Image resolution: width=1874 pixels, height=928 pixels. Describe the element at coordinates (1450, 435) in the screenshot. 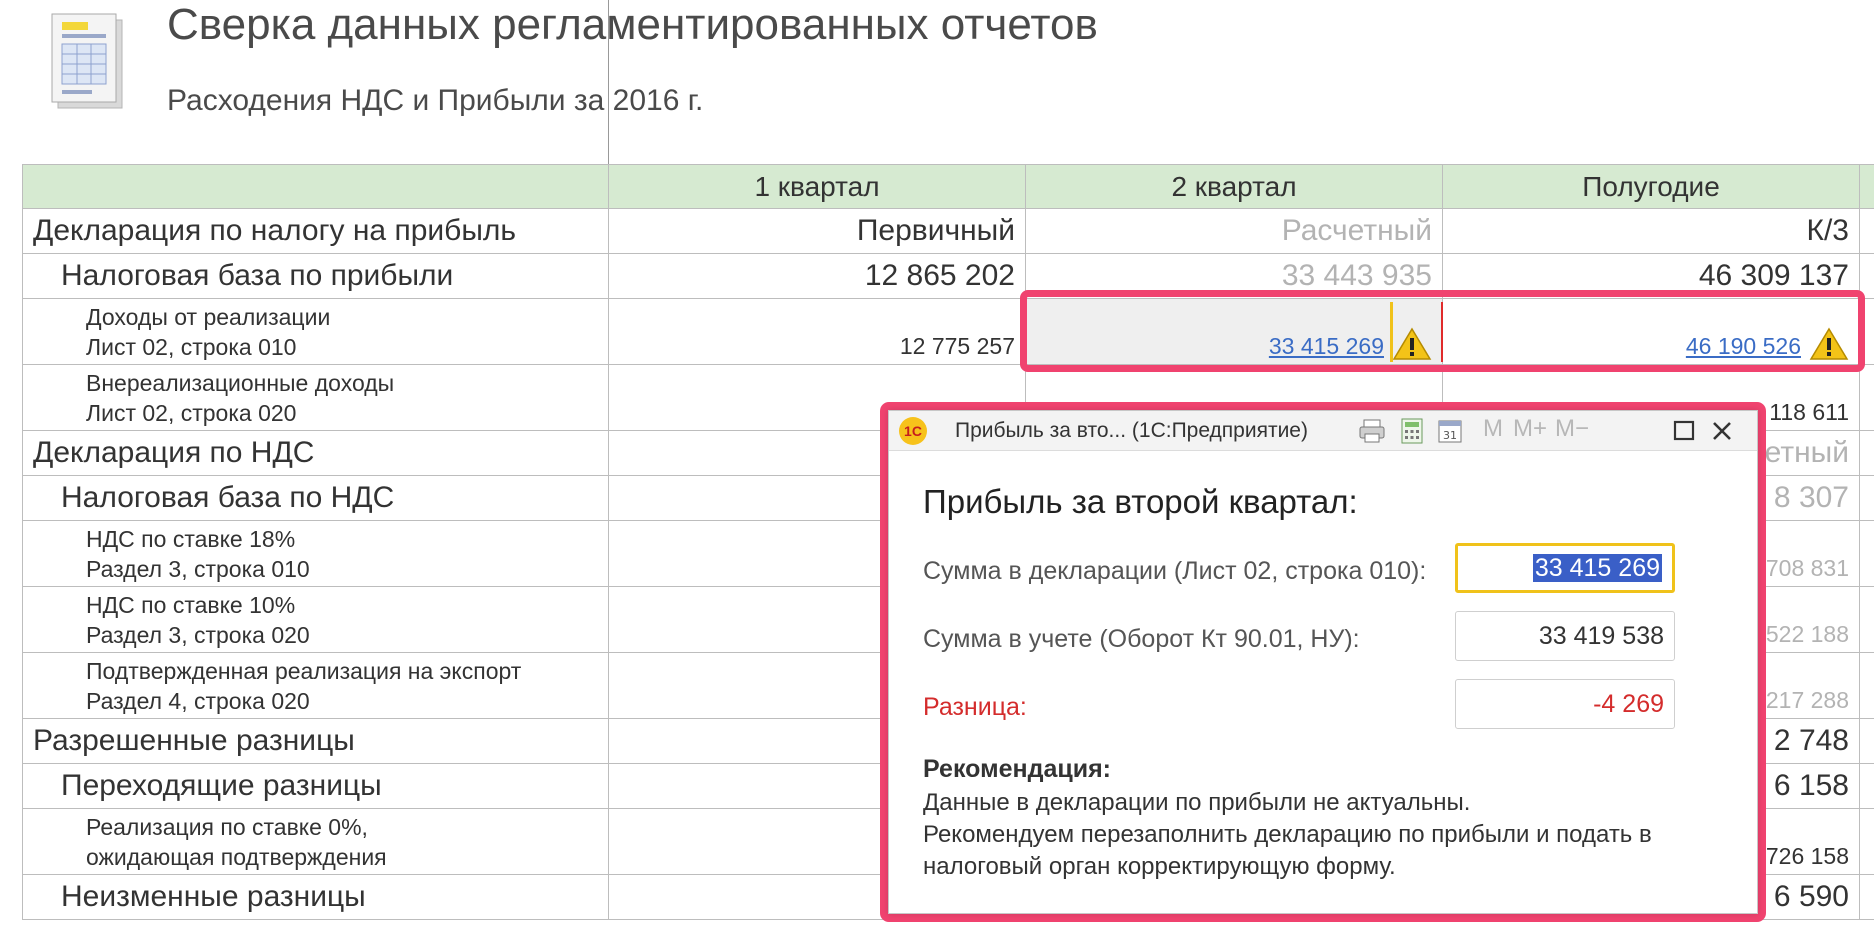

I see `svg-text: 31` at that location.